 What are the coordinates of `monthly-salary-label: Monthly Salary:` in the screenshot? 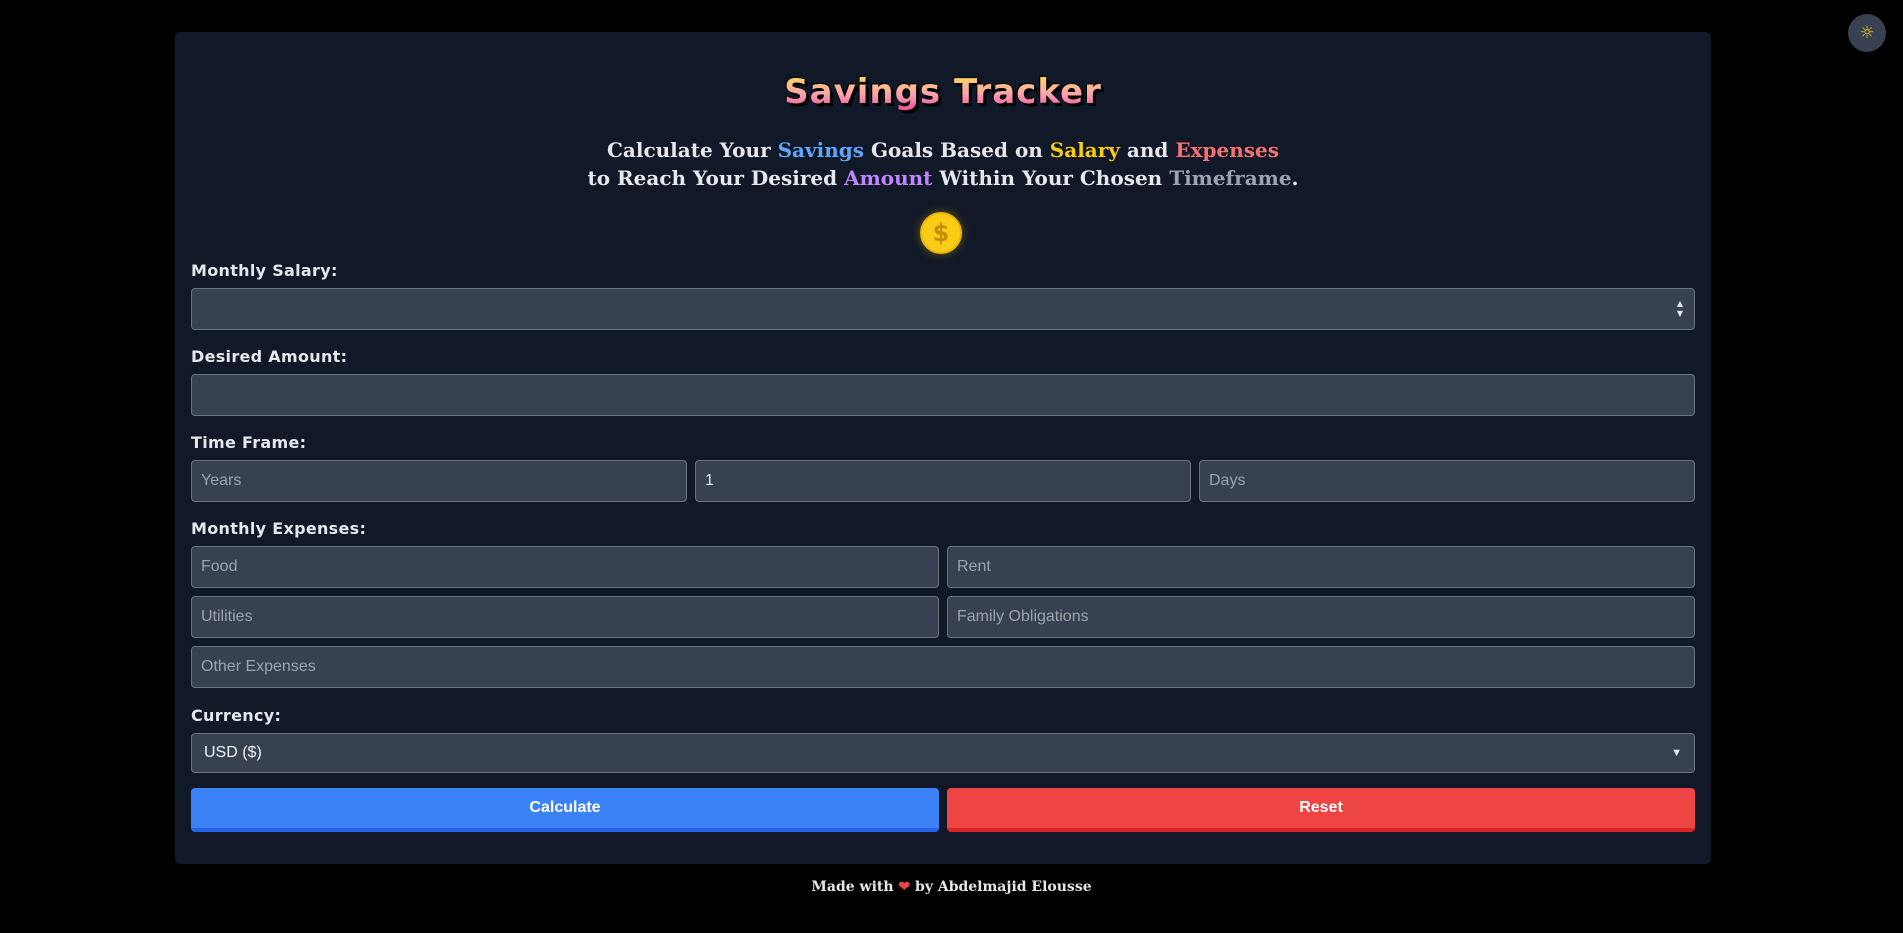 It's located at (264, 270).